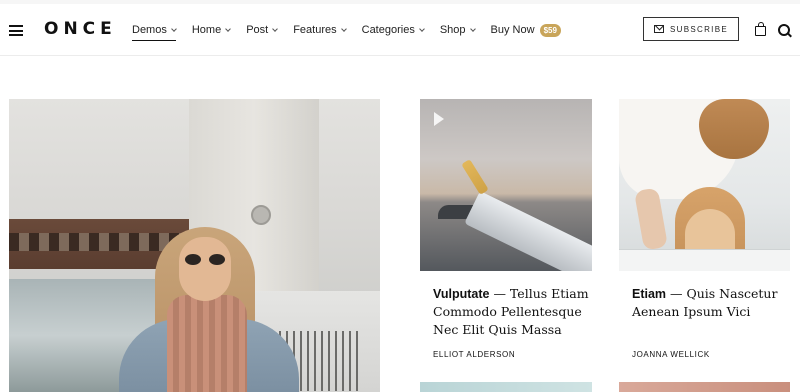 Image resolution: width=800 pixels, height=392 pixels. Describe the element at coordinates (550, 30) in the screenshot. I see `price-badge: $59` at that location.